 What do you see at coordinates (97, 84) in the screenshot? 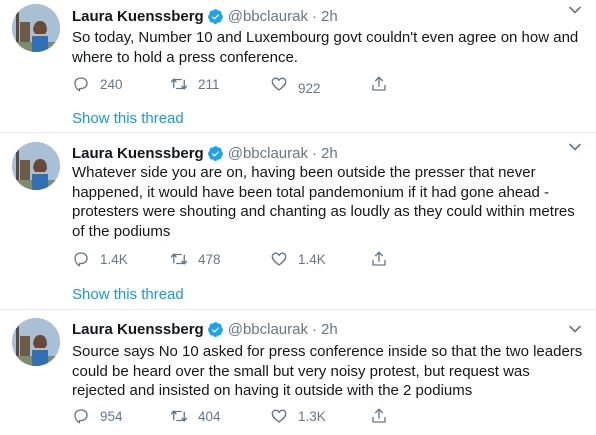
I see `reply-button: 240` at bounding box center [97, 84].